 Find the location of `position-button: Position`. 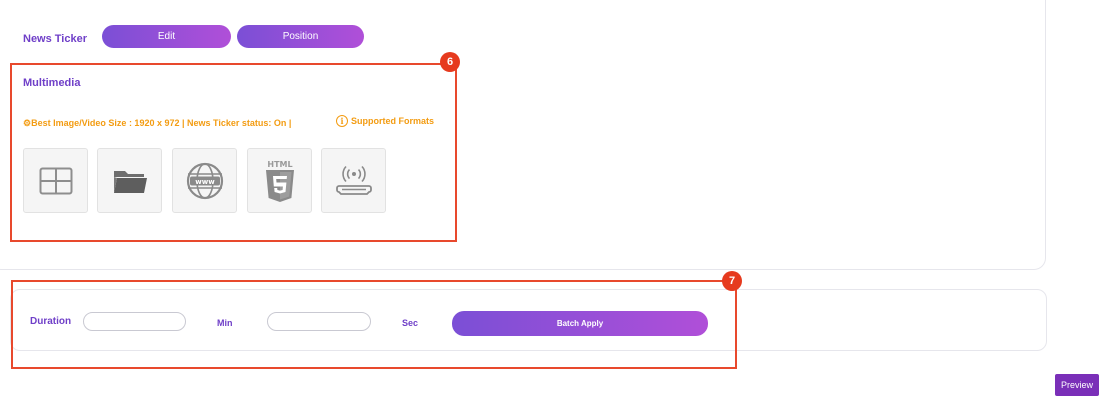

position-button: Position is located at coordinates (300, 36).